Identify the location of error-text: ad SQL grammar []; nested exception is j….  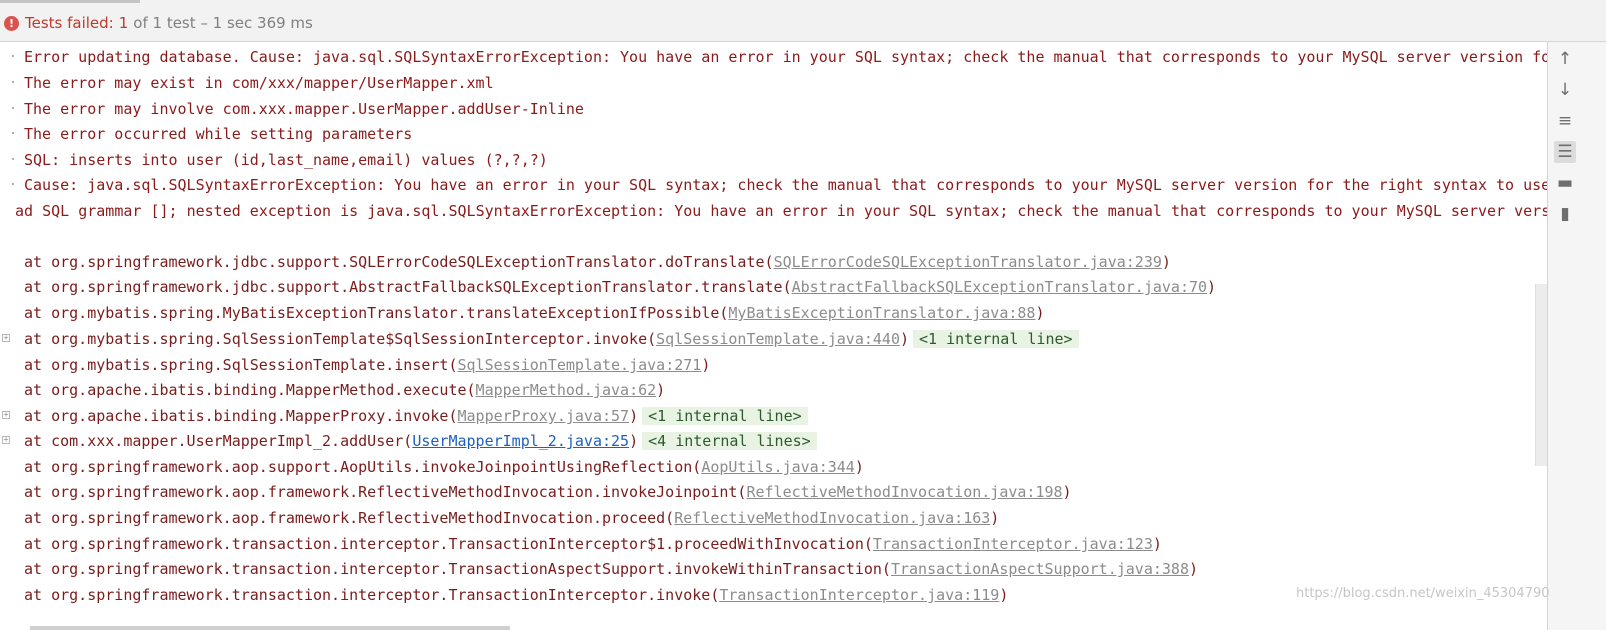
(799, 211).